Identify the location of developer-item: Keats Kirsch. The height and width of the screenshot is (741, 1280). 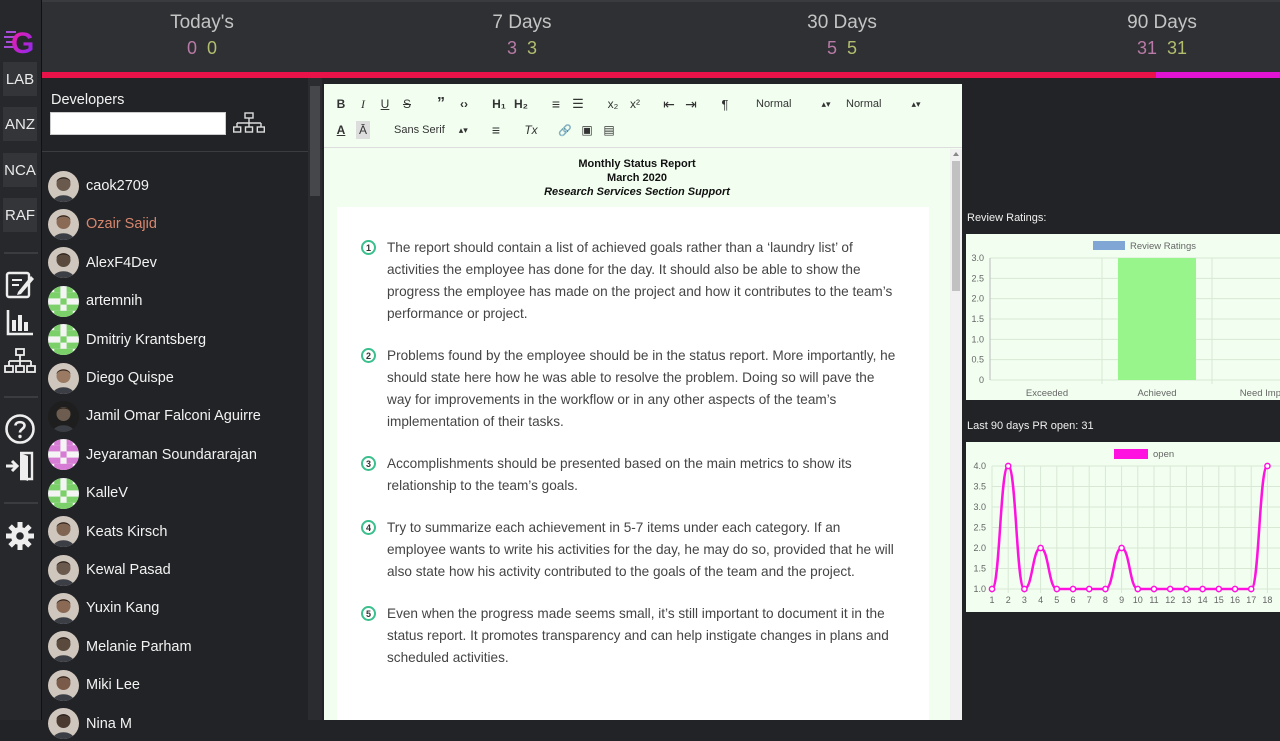
(175, 532).